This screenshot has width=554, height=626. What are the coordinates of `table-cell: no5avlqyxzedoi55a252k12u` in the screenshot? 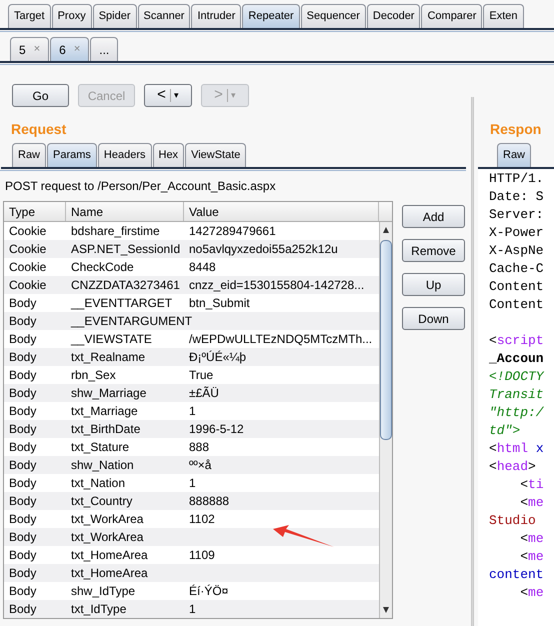 It's located at (263, 249).